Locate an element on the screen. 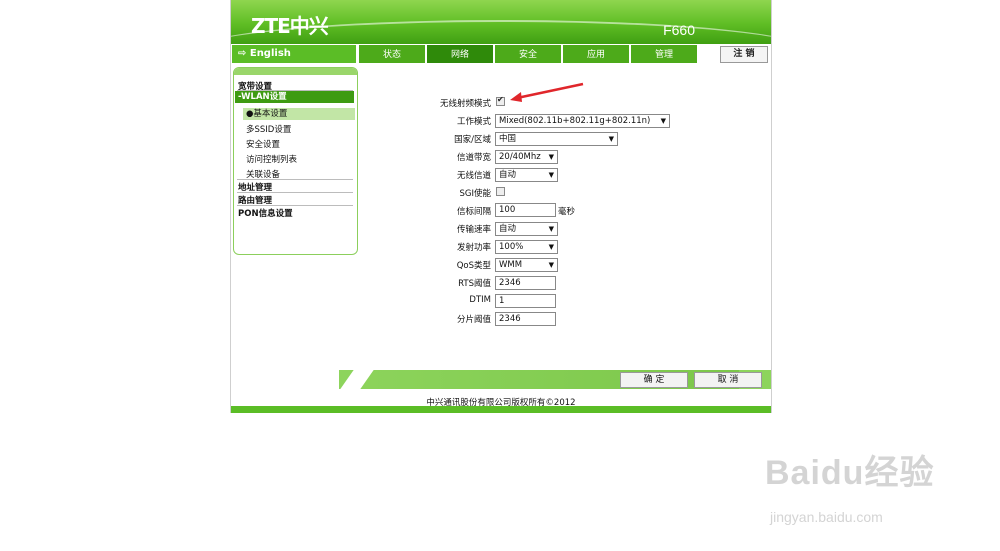 Image resolution: width=1000 pixels, height=551 pixels. rts-label: RTS阈值 is located at coordinates (474, 284).